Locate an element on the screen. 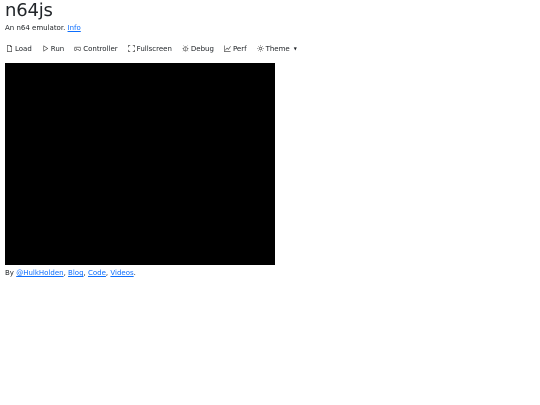  fullscreen-icon is located at coordinates (131, 48).